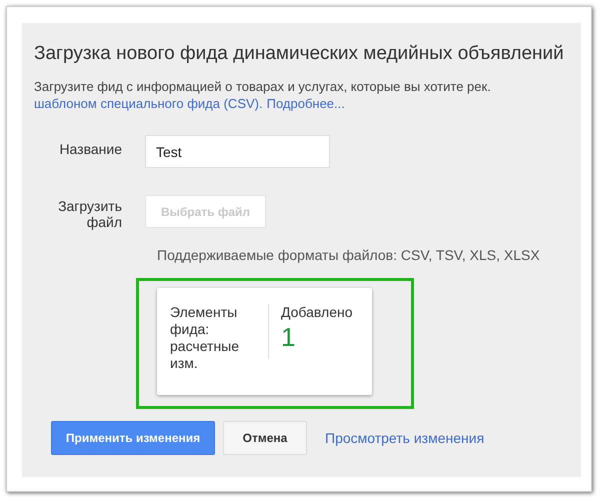  I want to click on formats-hint: Поддерживаемые форматы файлов: CSV, TSV, XLS, XLSX, so click(349, 255).